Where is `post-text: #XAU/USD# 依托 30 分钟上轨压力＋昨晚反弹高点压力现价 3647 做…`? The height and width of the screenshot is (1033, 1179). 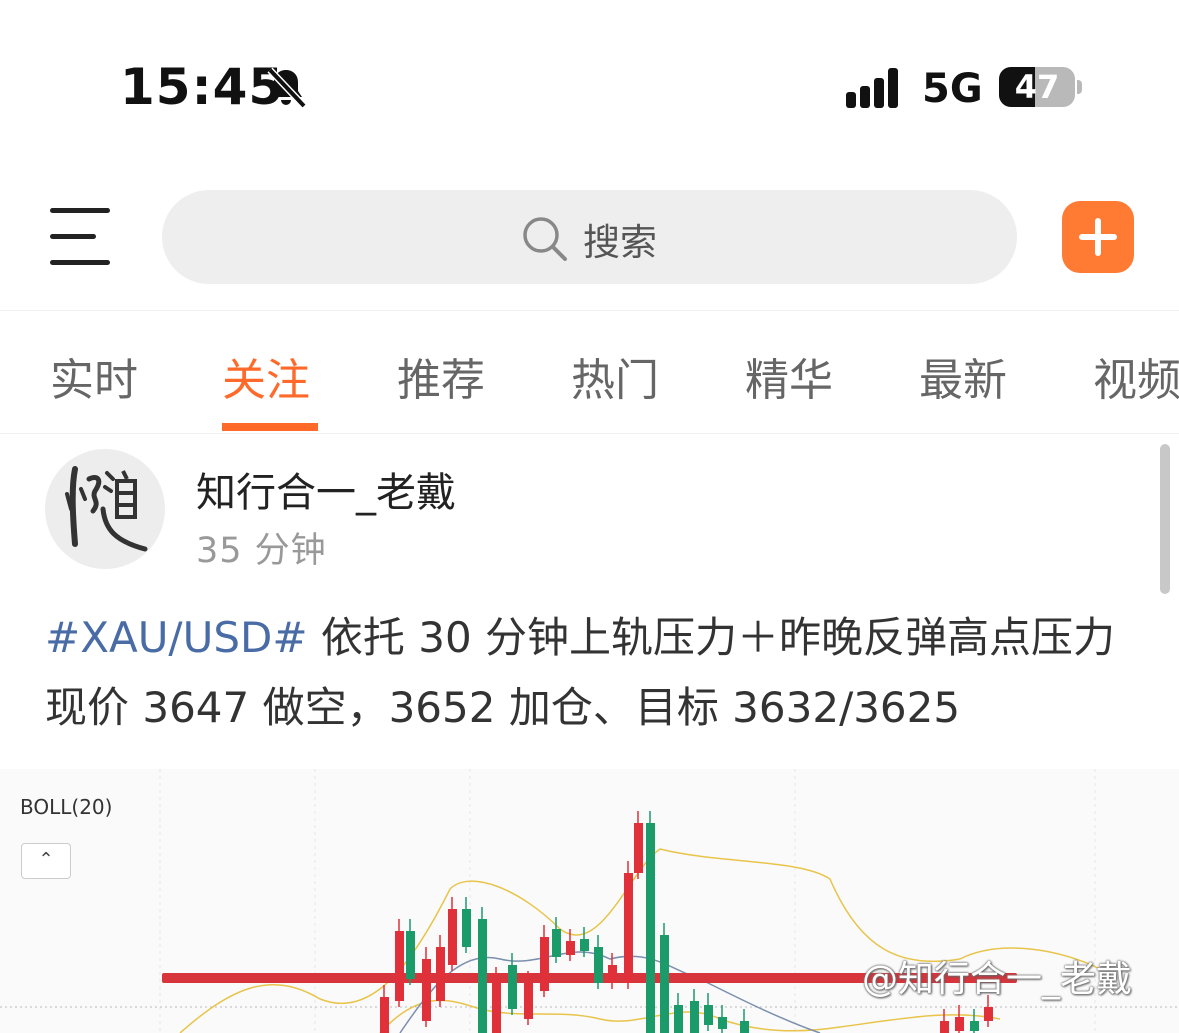
post-text: #XAU/USD# 依托 30 分钟上轨压力＋昨晚反弹高点压力现价 3647 做… is located at coordinates (595, 673).